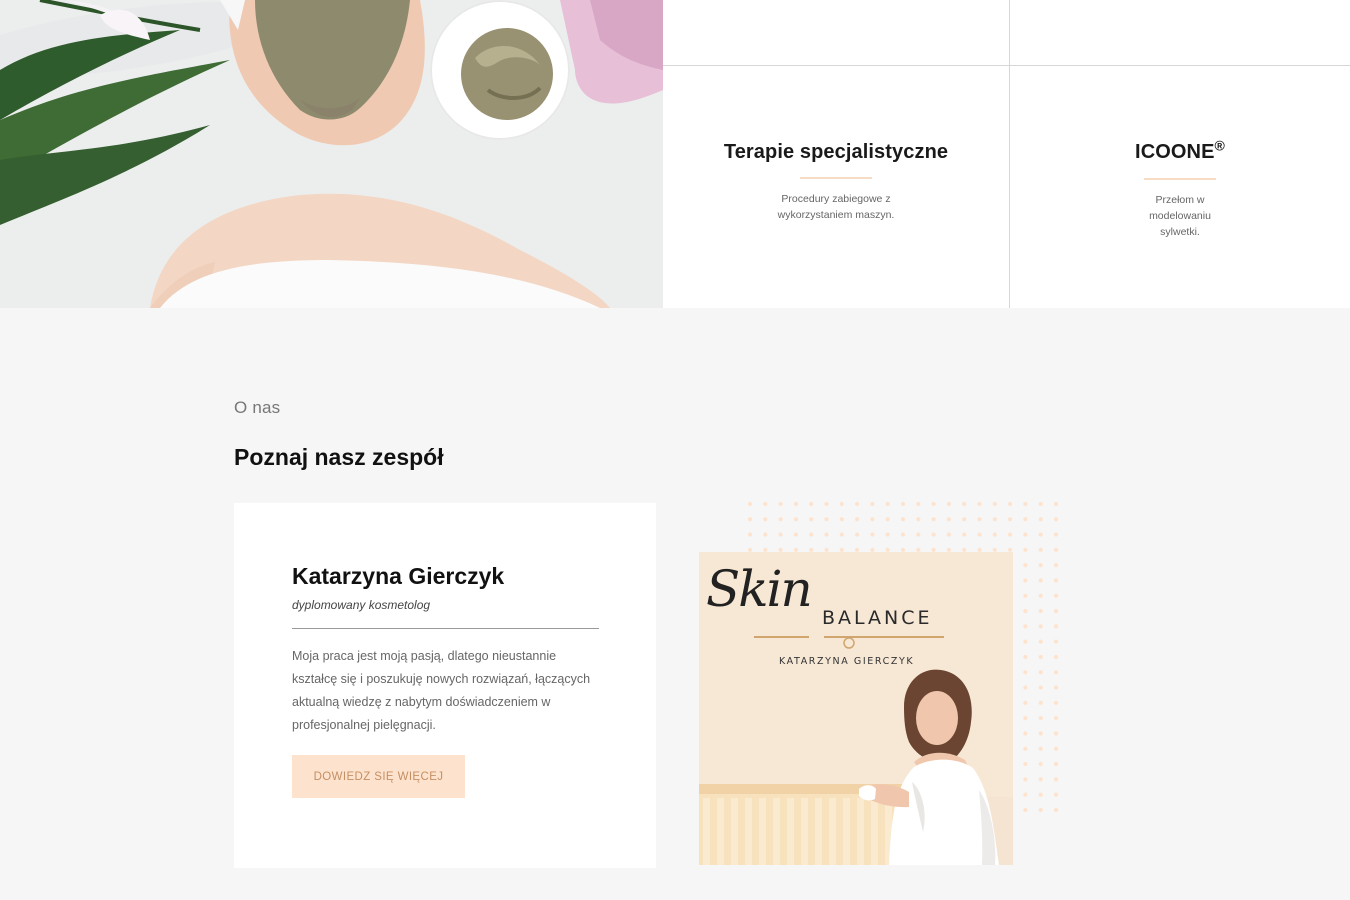 The height and width of the screenshot is (900, 1350). I want to click on member-name: Katarzyna Gierczyk, so click(398, 576).